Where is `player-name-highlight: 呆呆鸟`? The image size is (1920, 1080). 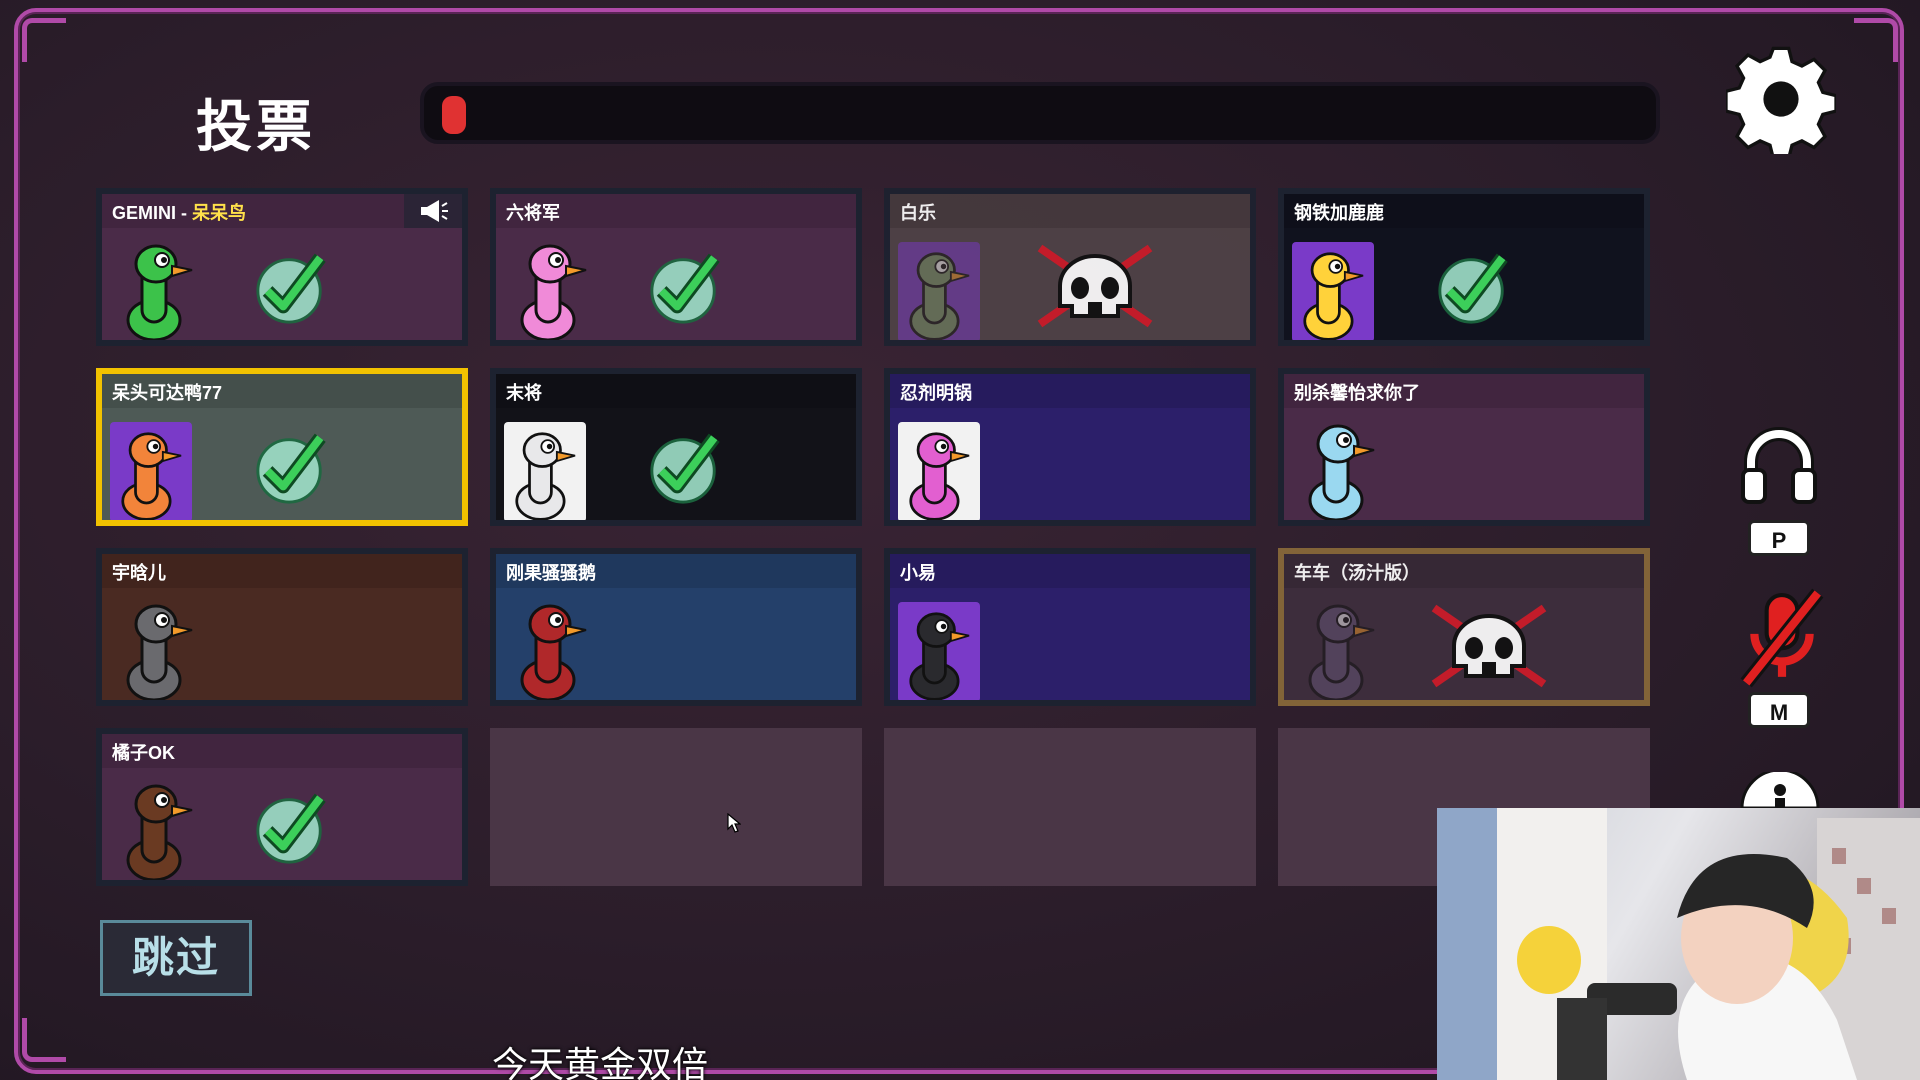 player-name-highlight: 呆呆鸟 is located at coordinates (219, 213).